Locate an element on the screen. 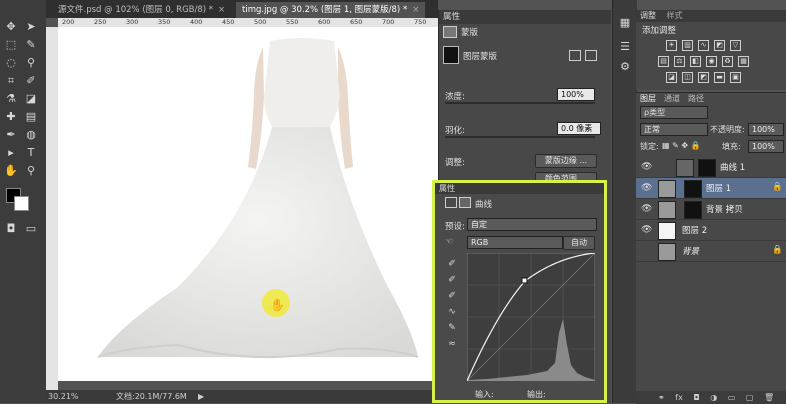  density-slider is located at coordinates (520, 103).